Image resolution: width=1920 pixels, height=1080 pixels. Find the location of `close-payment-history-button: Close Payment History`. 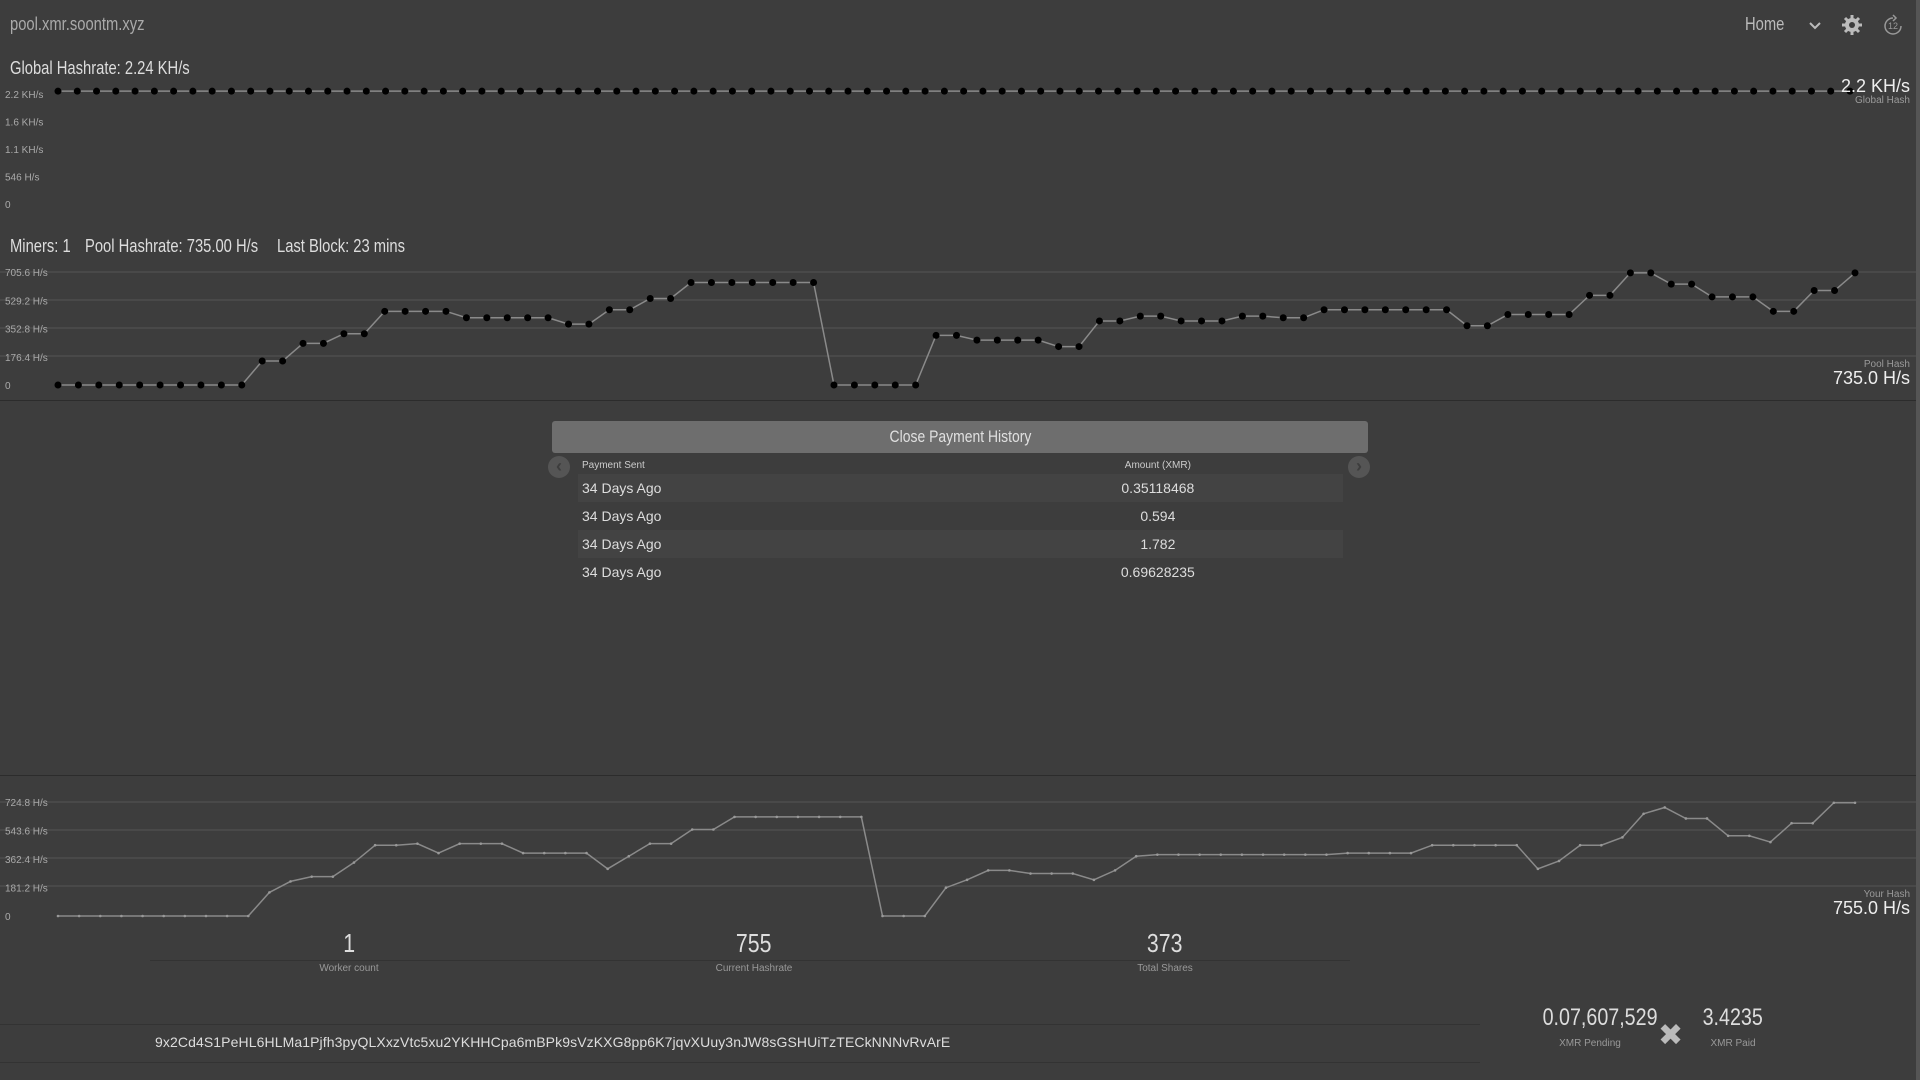

close-payment-history-button: Close Payment History is located at coordinates (960, 437).